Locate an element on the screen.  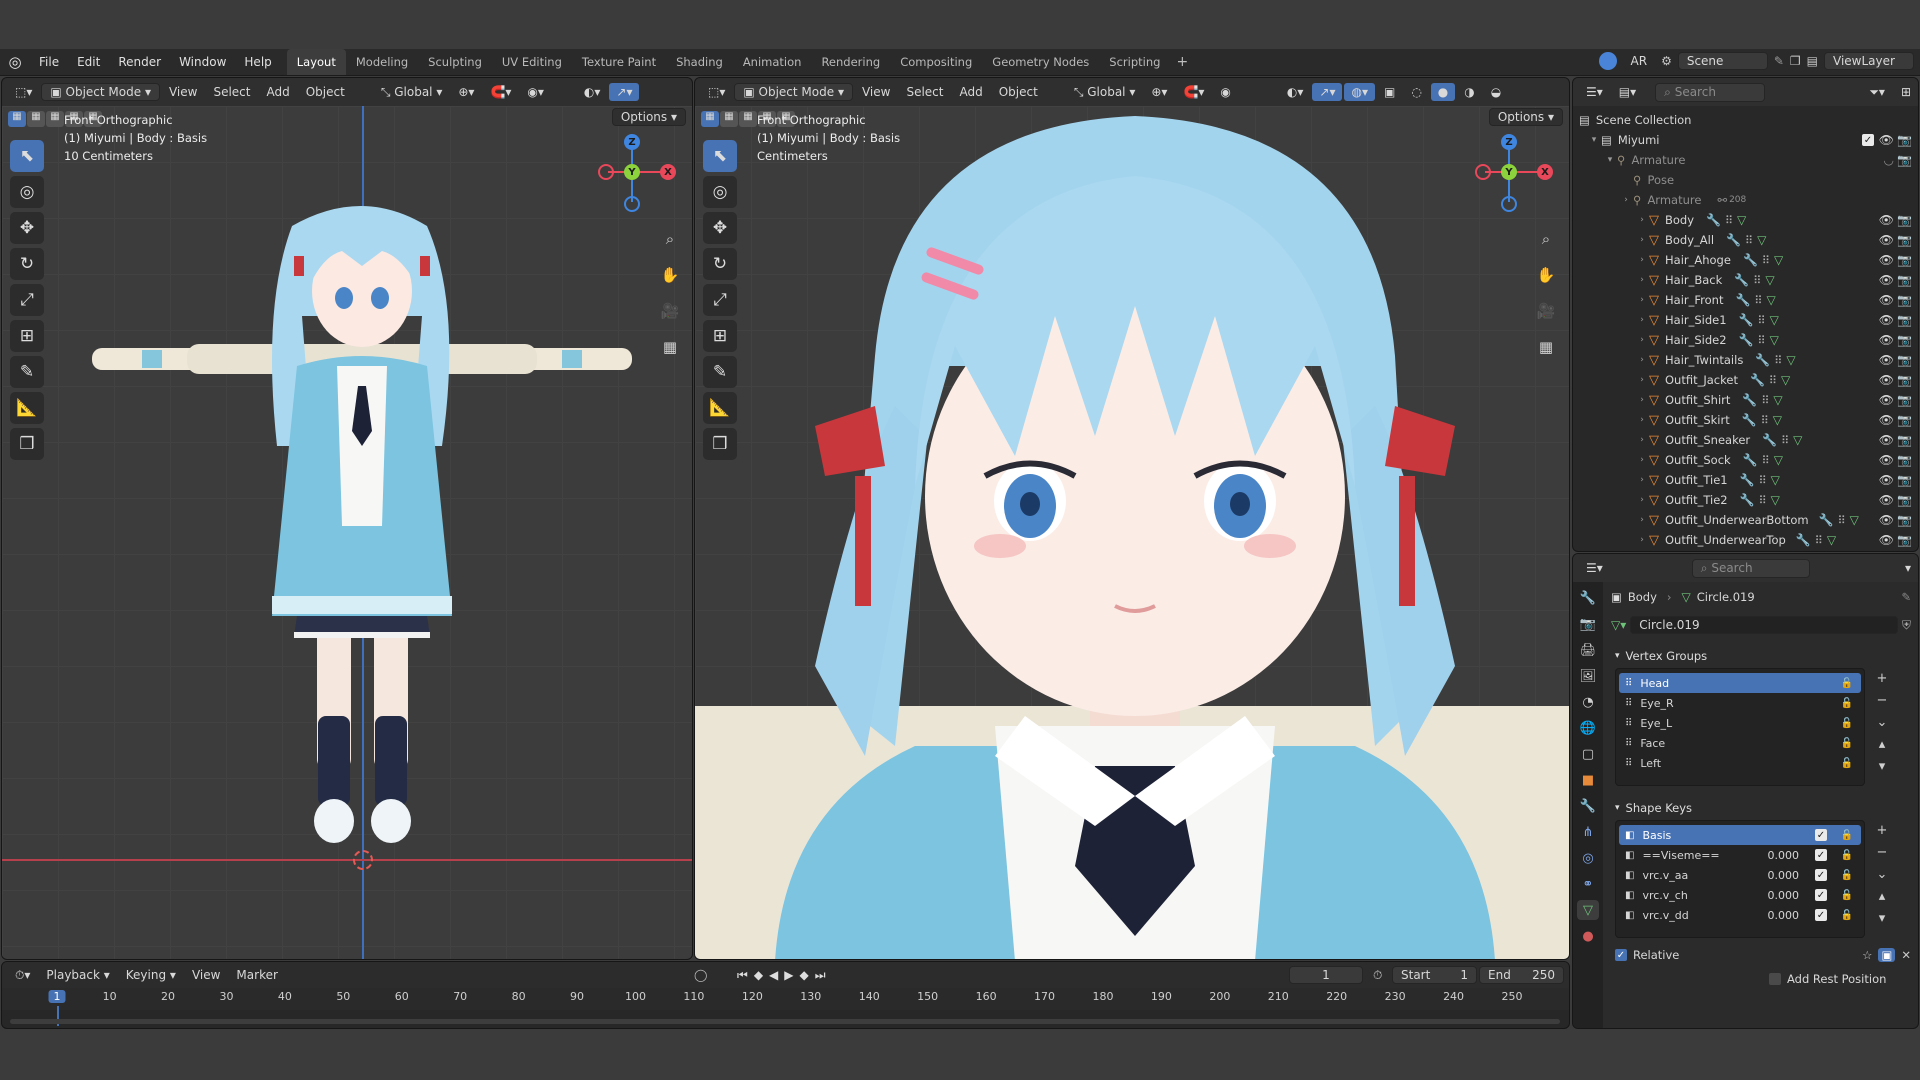
move-tool-2: ✥ is located at coordinates (720, 228).